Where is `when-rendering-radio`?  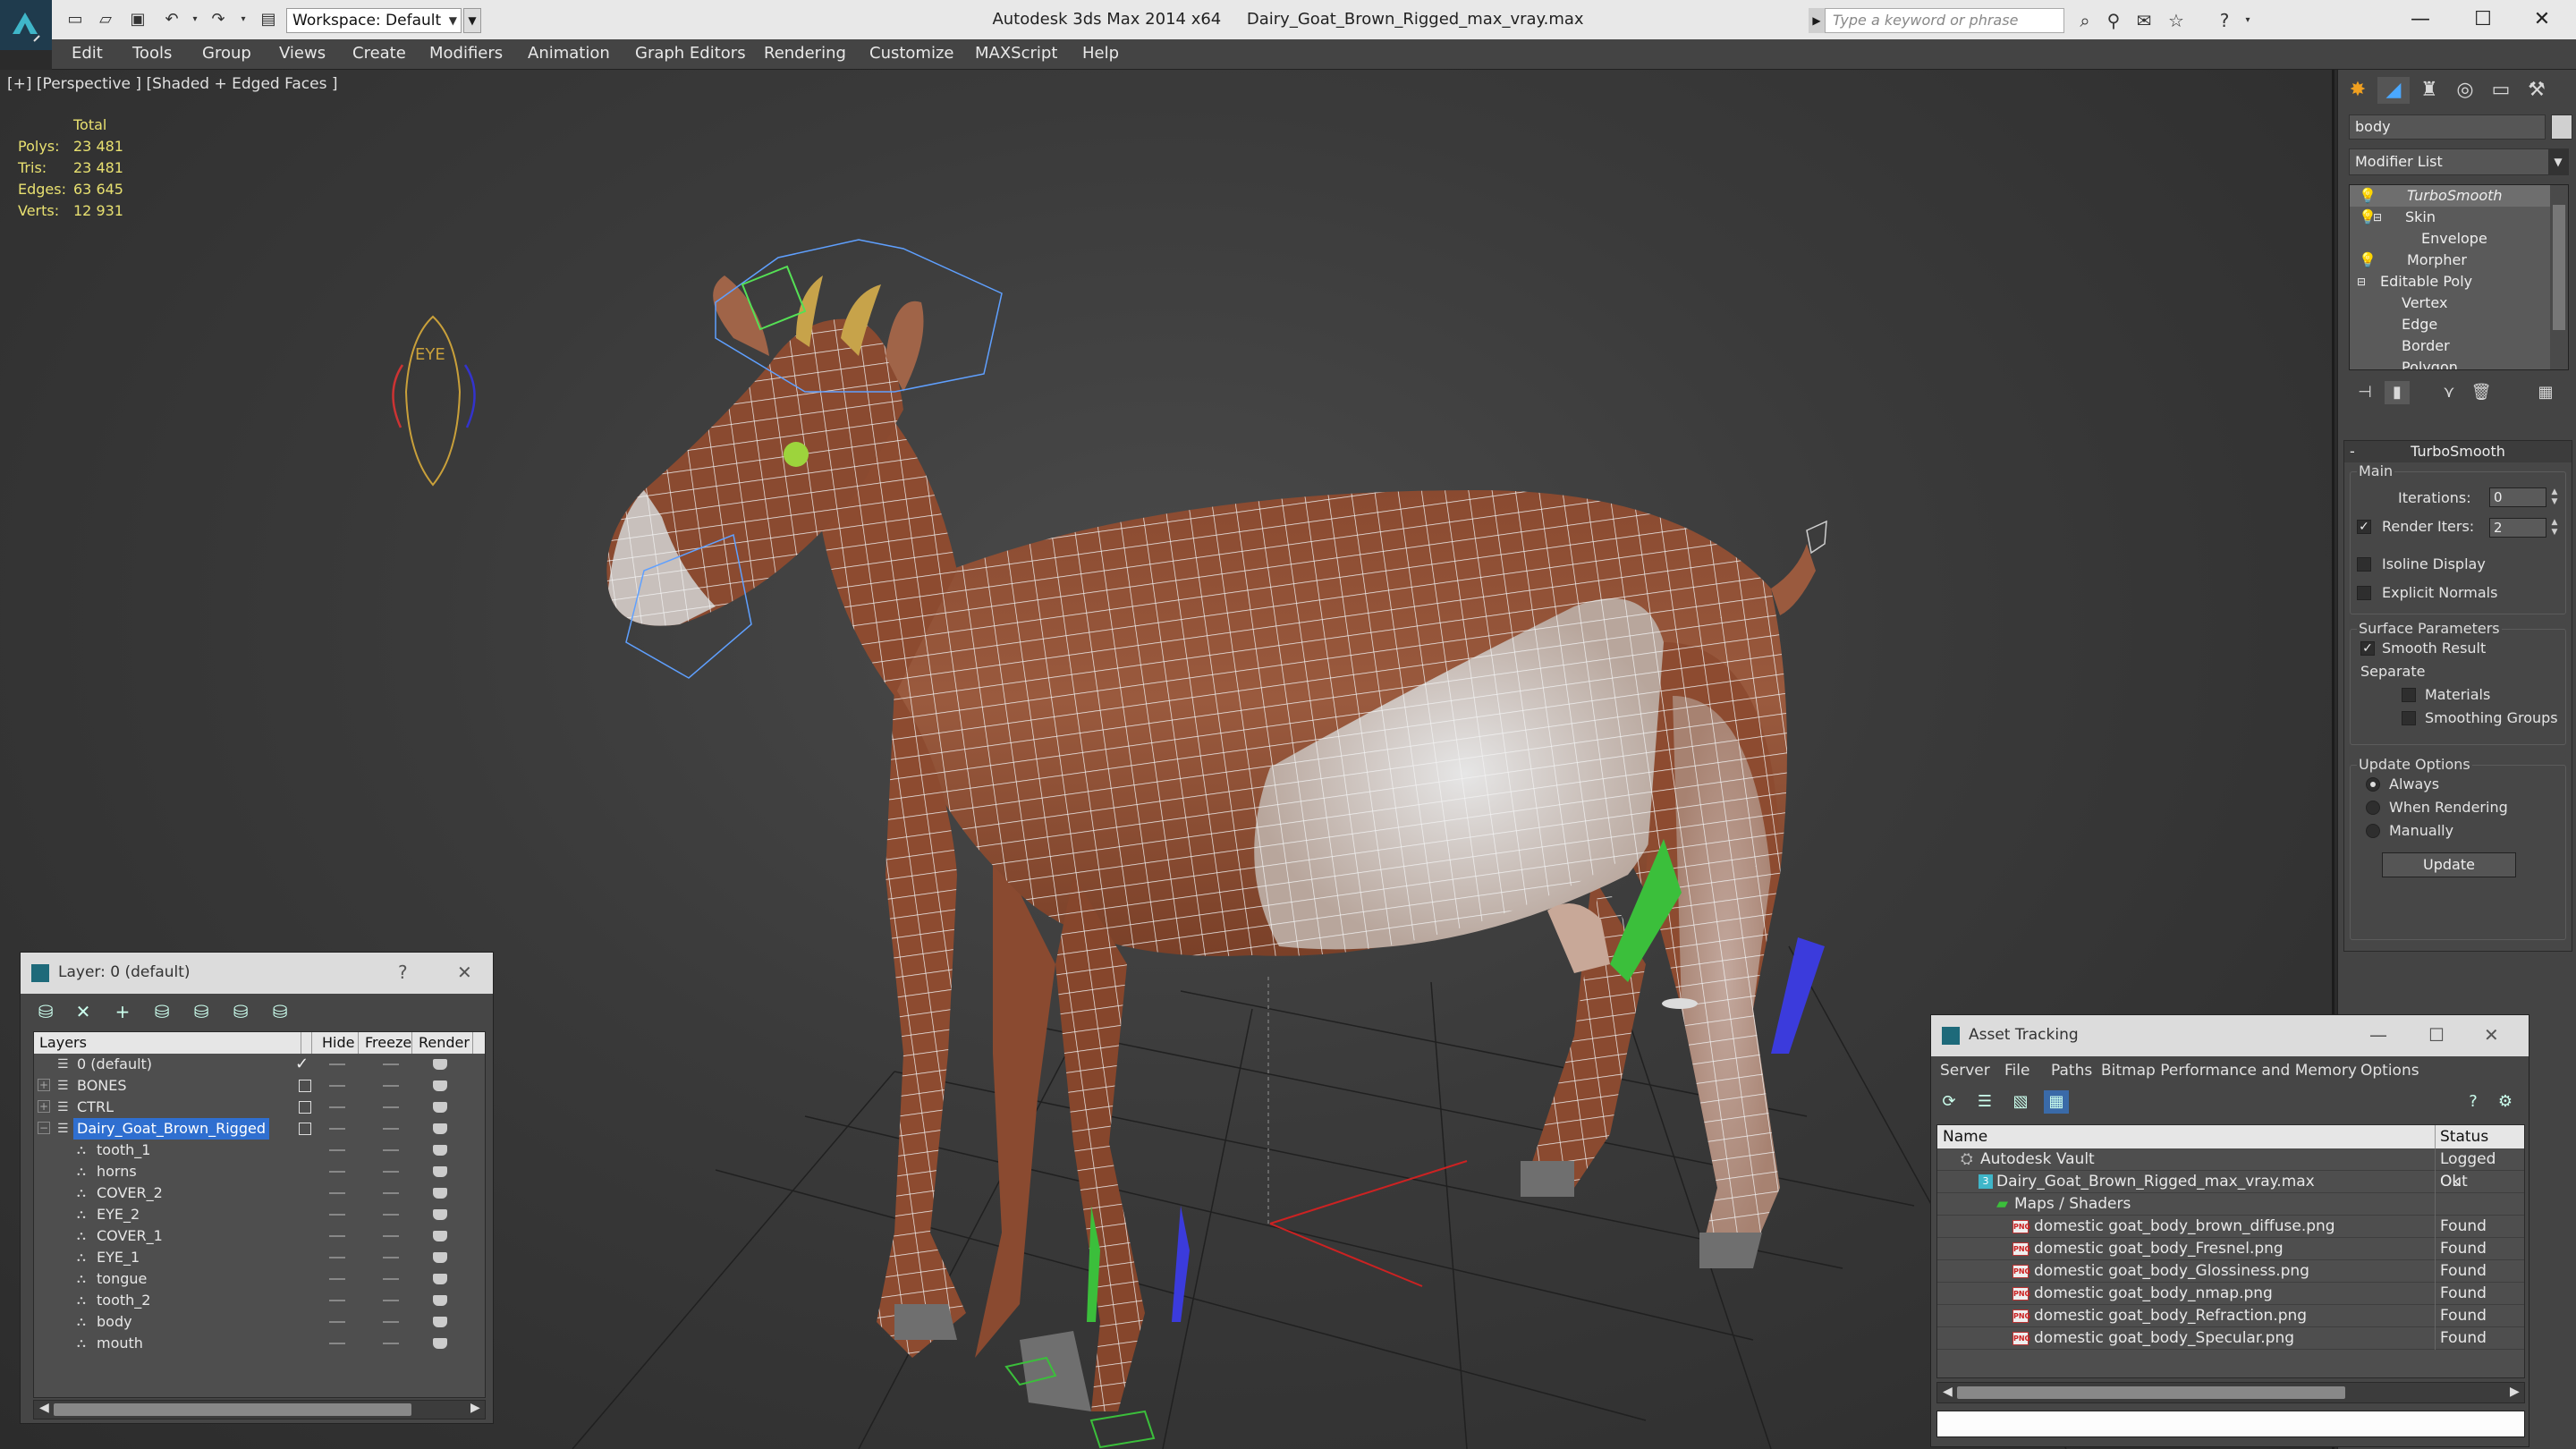
when-rendering-radio is located at coordinates (2373, 808).